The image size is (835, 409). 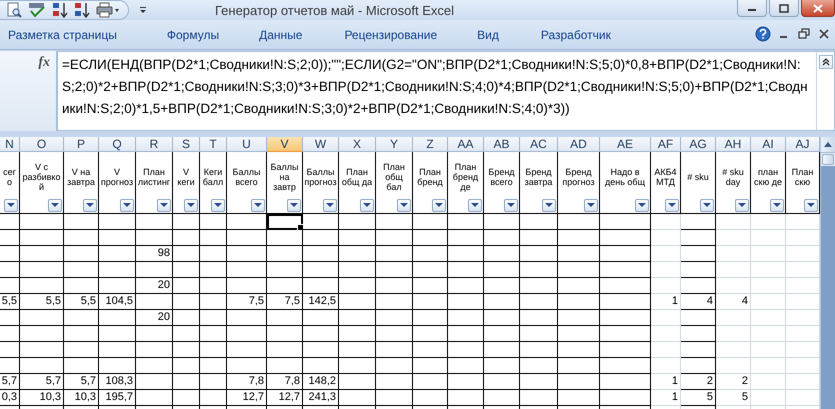 I want to click on formula-collapse-button, so click(x=825, y=62).